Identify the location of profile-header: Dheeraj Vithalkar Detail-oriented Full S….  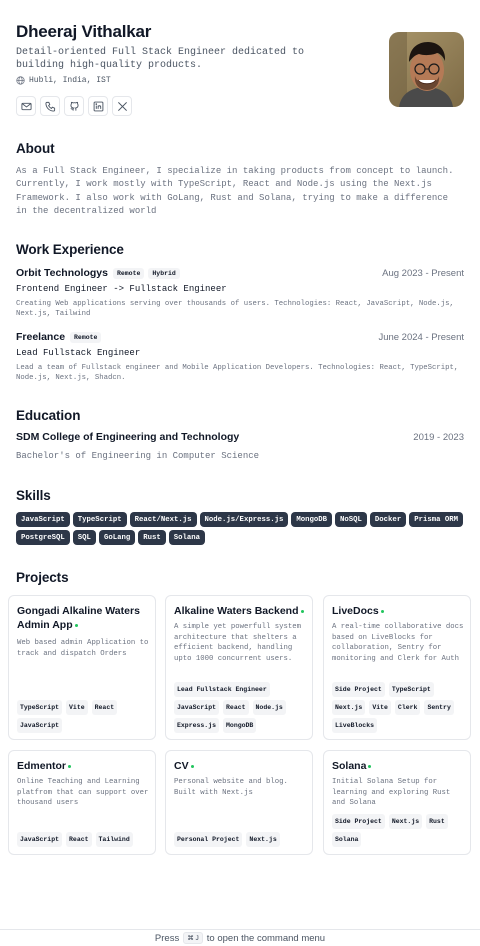
(240, 62).